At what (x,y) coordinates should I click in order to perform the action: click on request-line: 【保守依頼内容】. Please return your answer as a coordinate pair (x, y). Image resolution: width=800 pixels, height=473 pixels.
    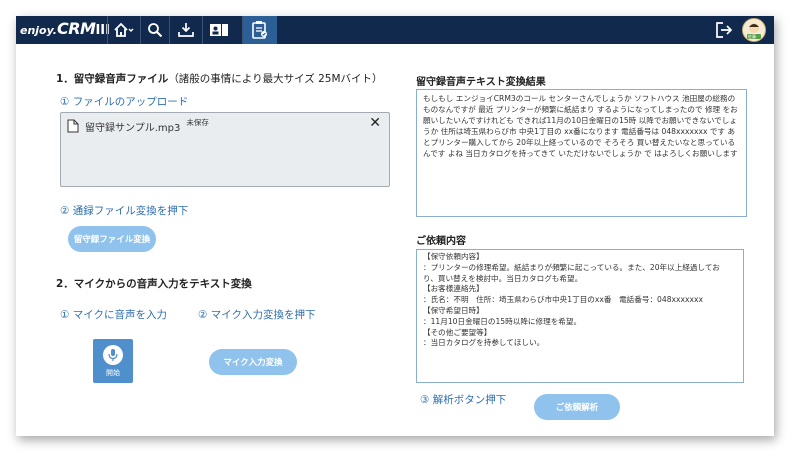
    Looking at the image, I should click on (453, 256).